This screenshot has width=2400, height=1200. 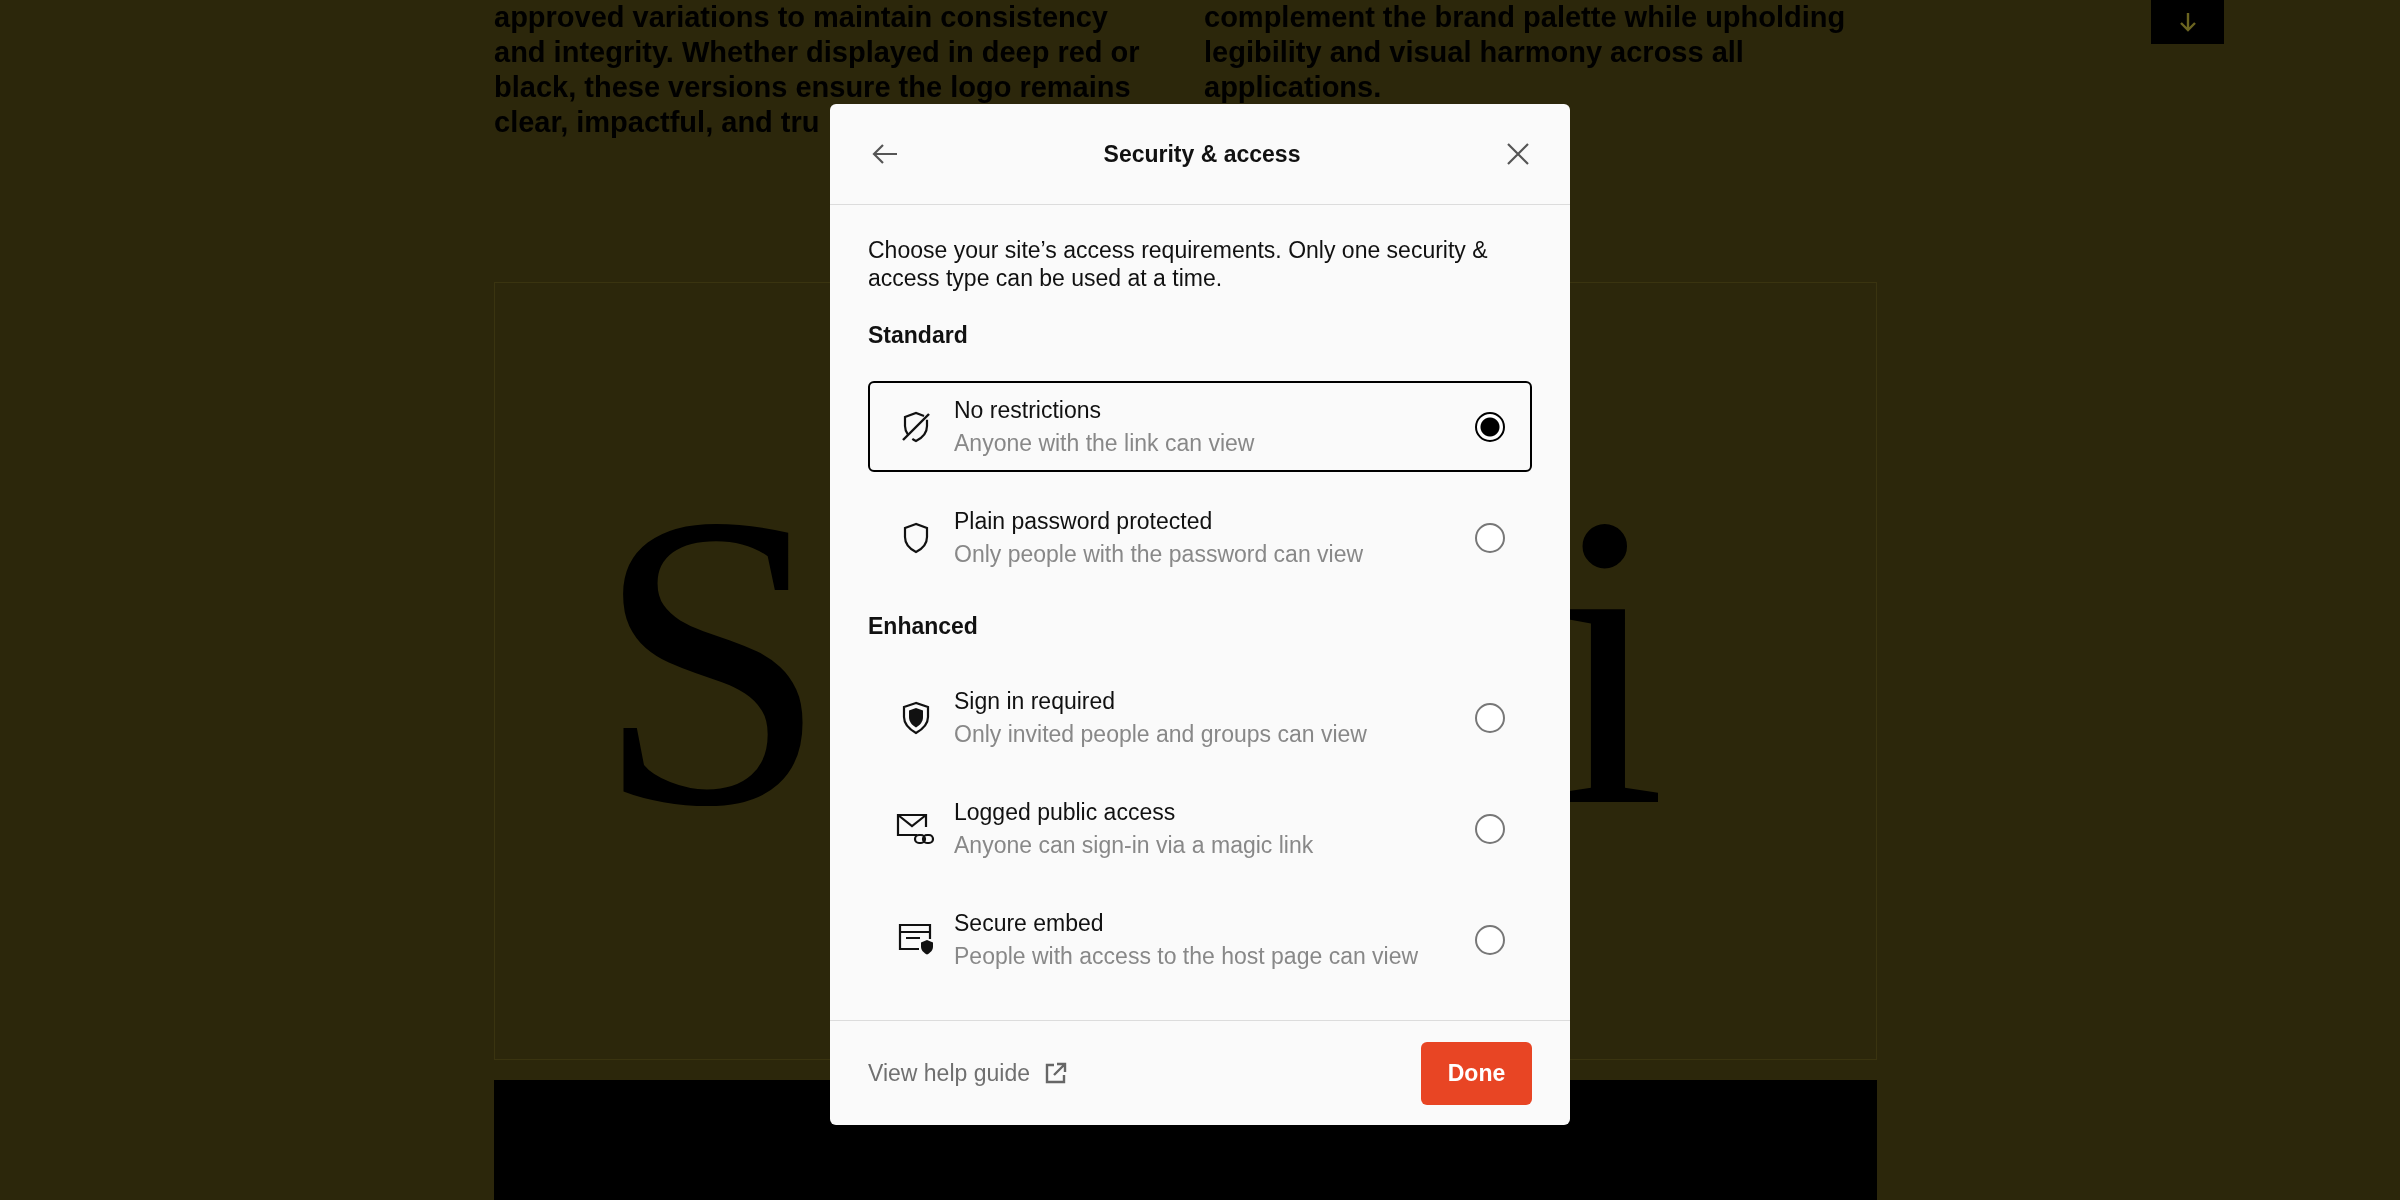 What do you see at coordinates (1200, 939) in the screenshot?
I see `access-option: Secure embed People with access to the host page can view` at bounding box center [1200, 939].